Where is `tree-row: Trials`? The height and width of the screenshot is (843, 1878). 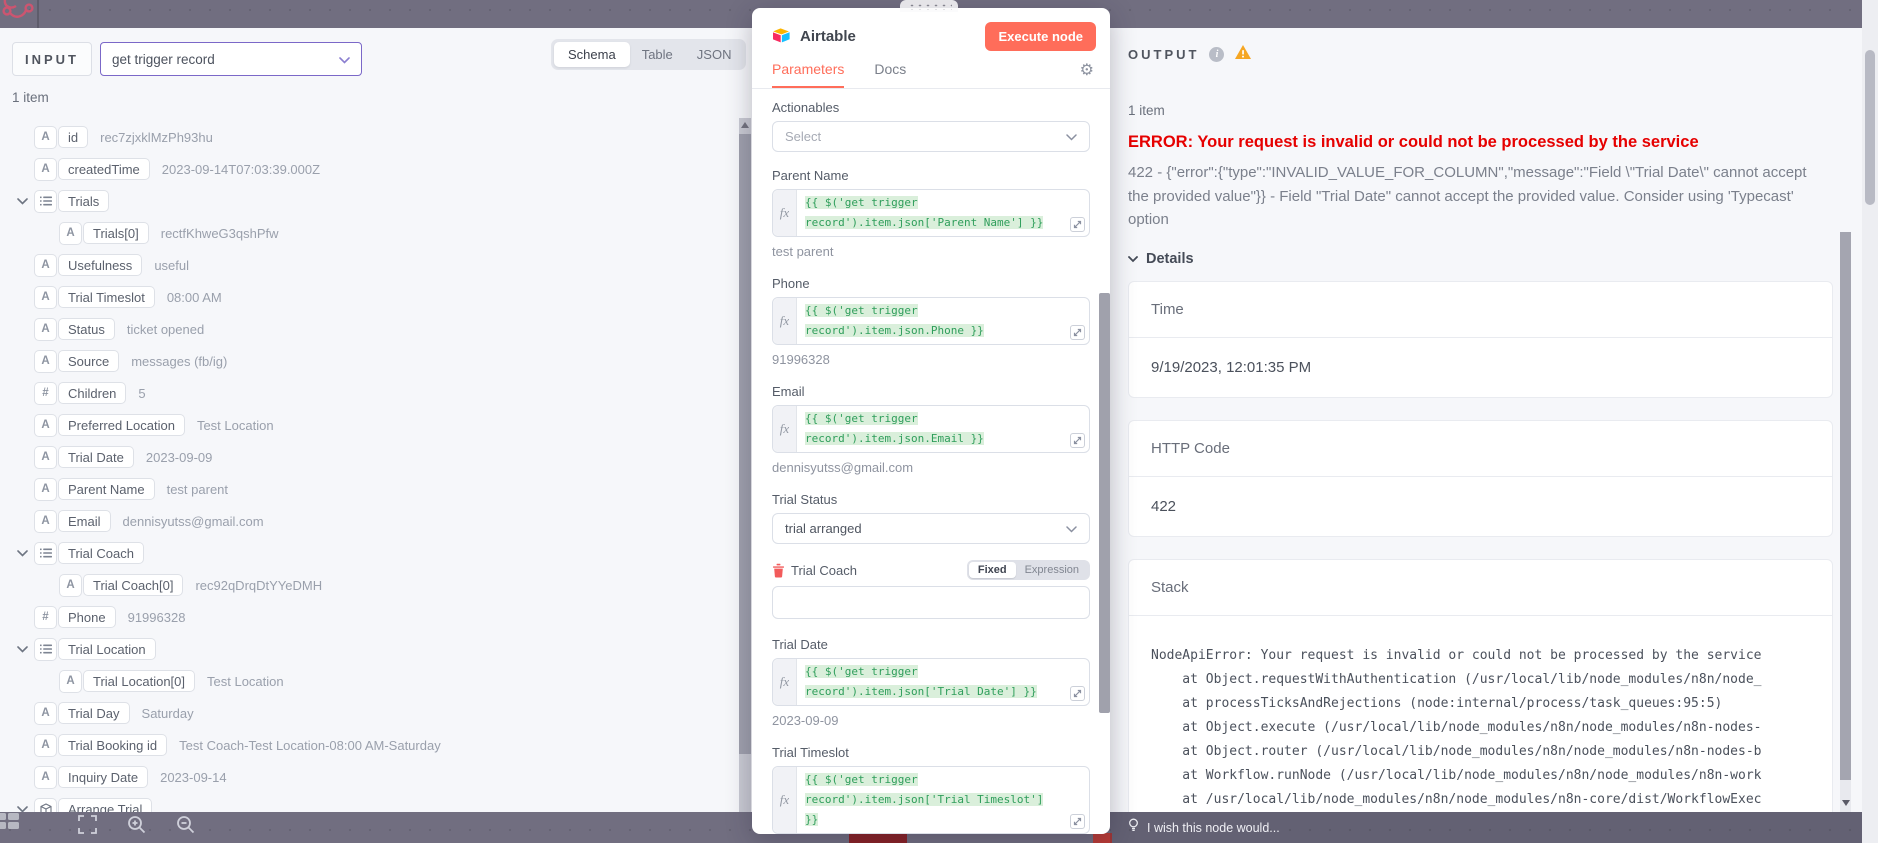 tree-row: Trials is located at coordinates (375, 201).